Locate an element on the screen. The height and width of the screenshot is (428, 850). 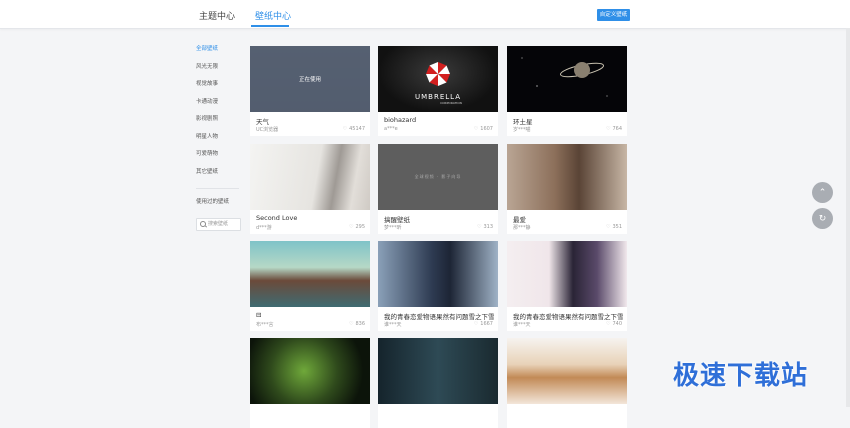
card-likes: 764 is located at coordinates (614, 129).